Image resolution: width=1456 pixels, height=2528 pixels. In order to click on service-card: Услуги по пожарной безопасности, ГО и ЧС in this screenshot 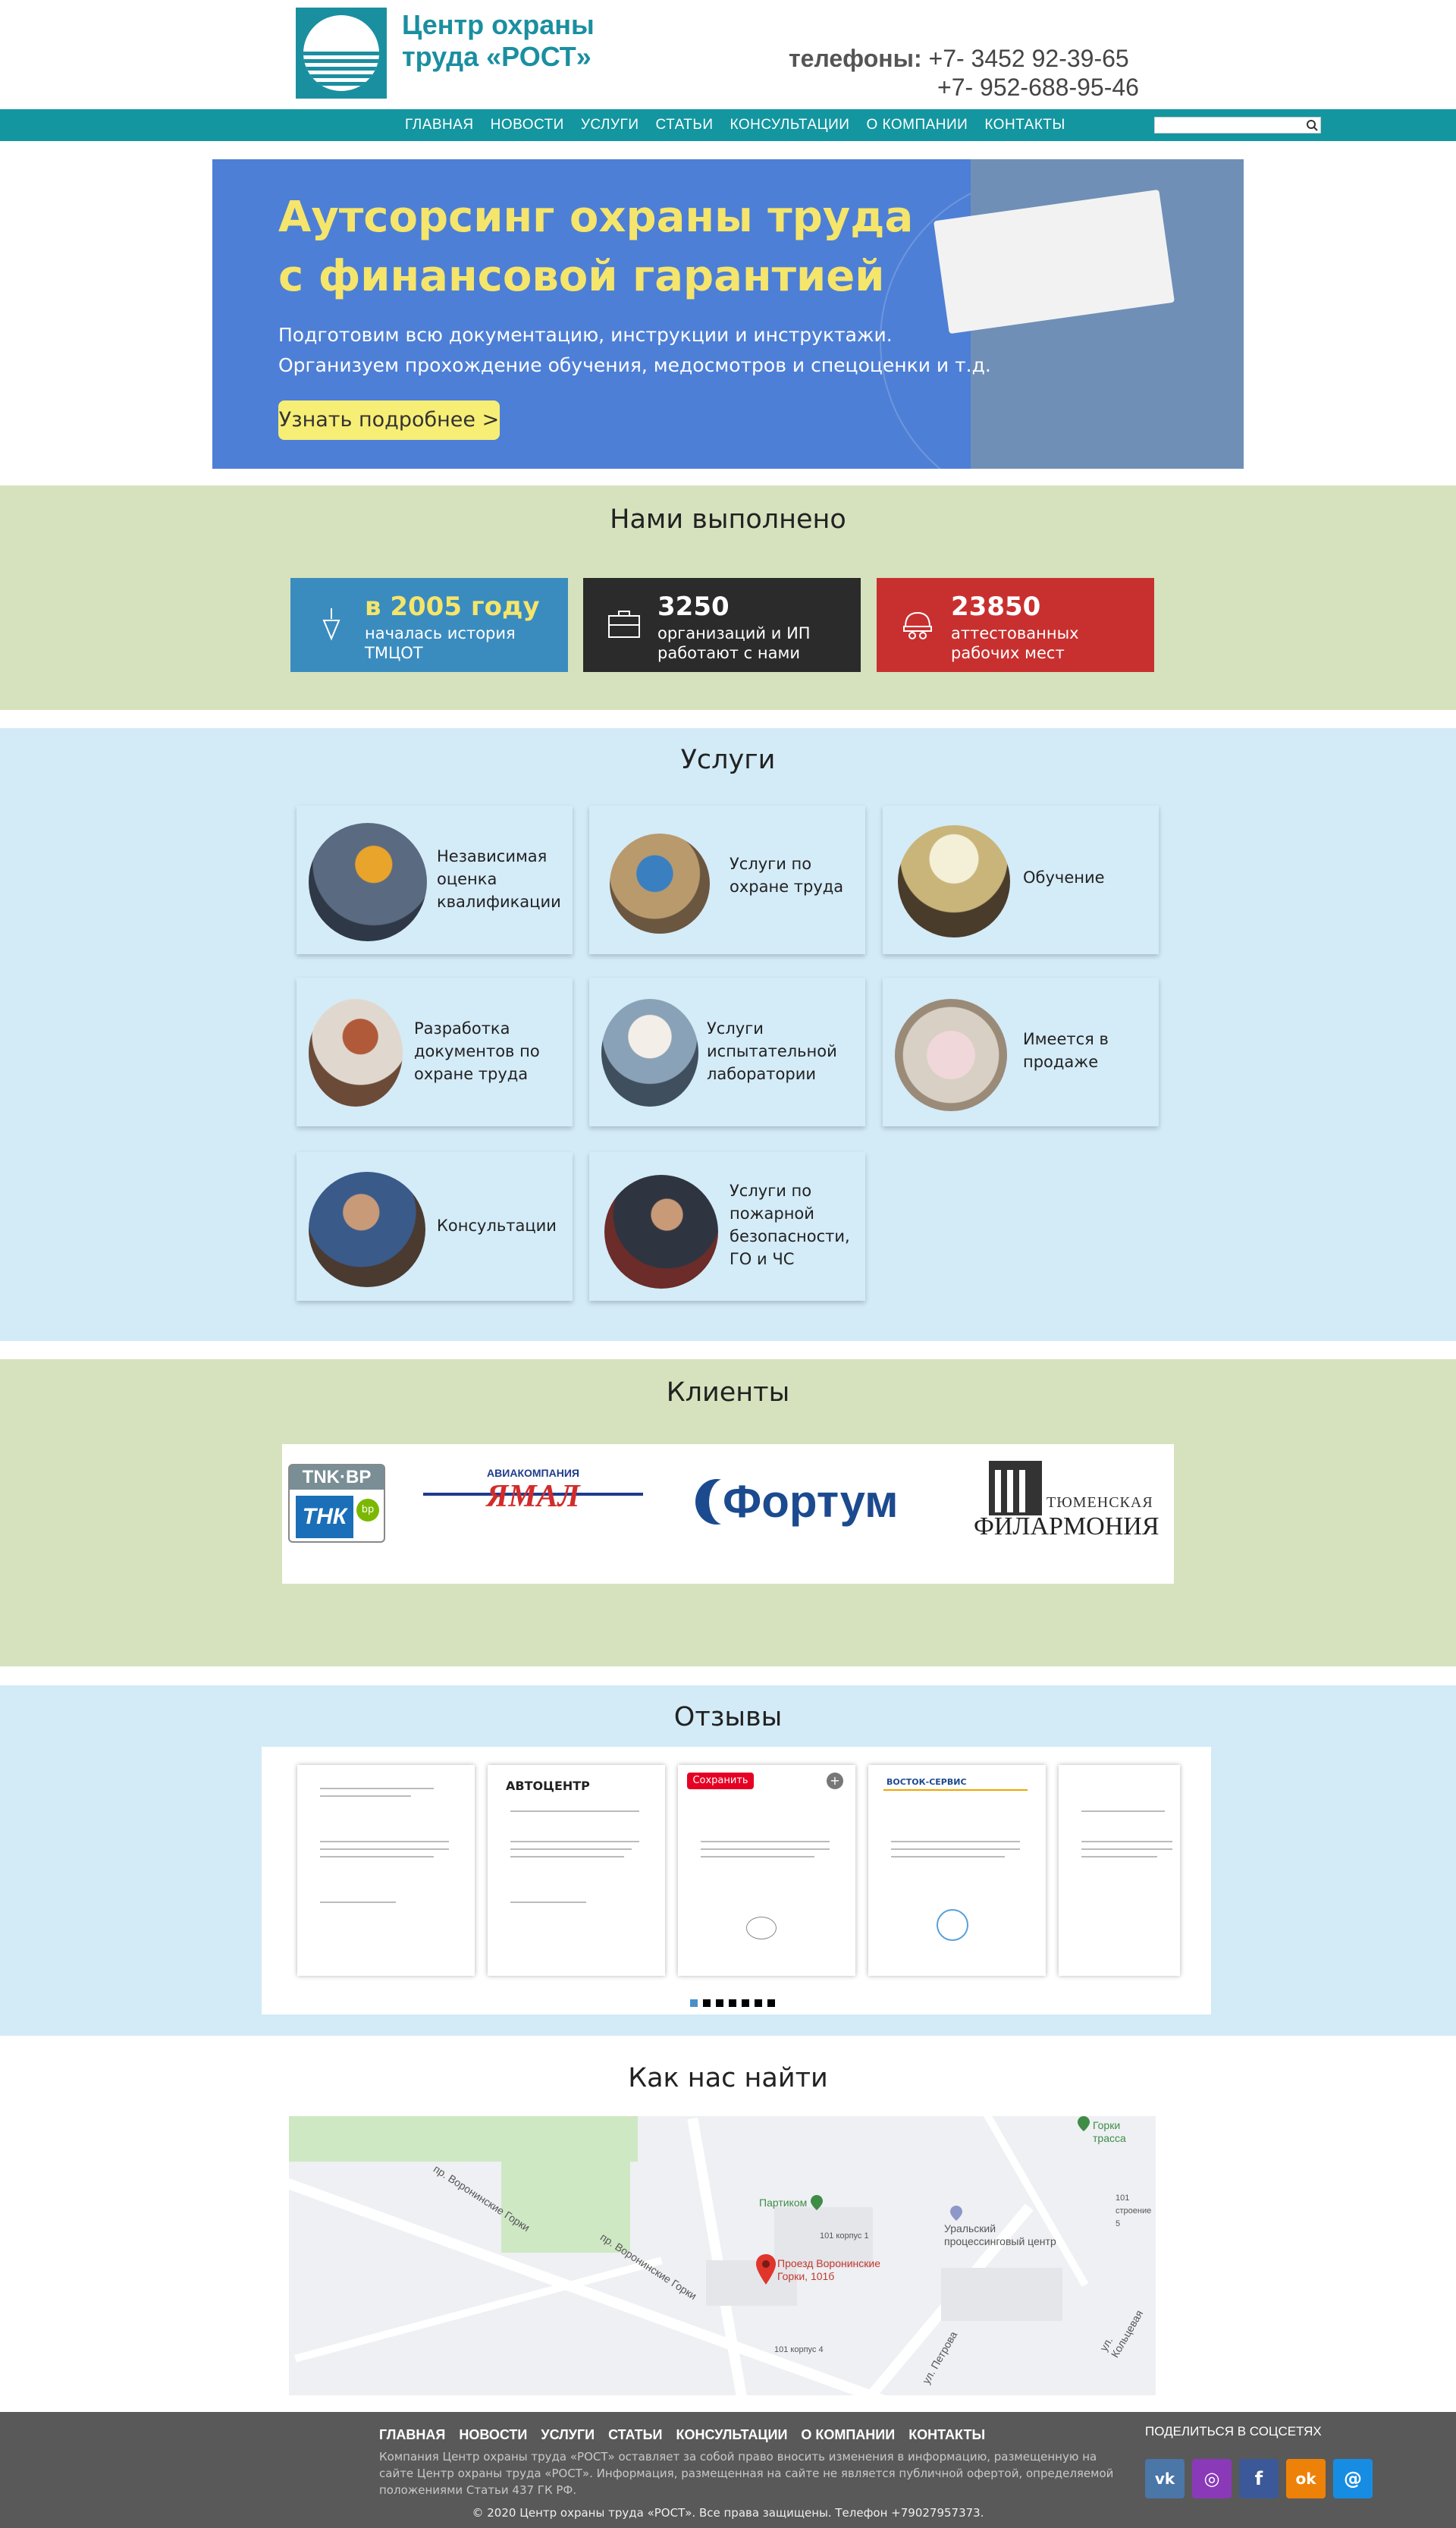, I will do `click(727, 1226)`.